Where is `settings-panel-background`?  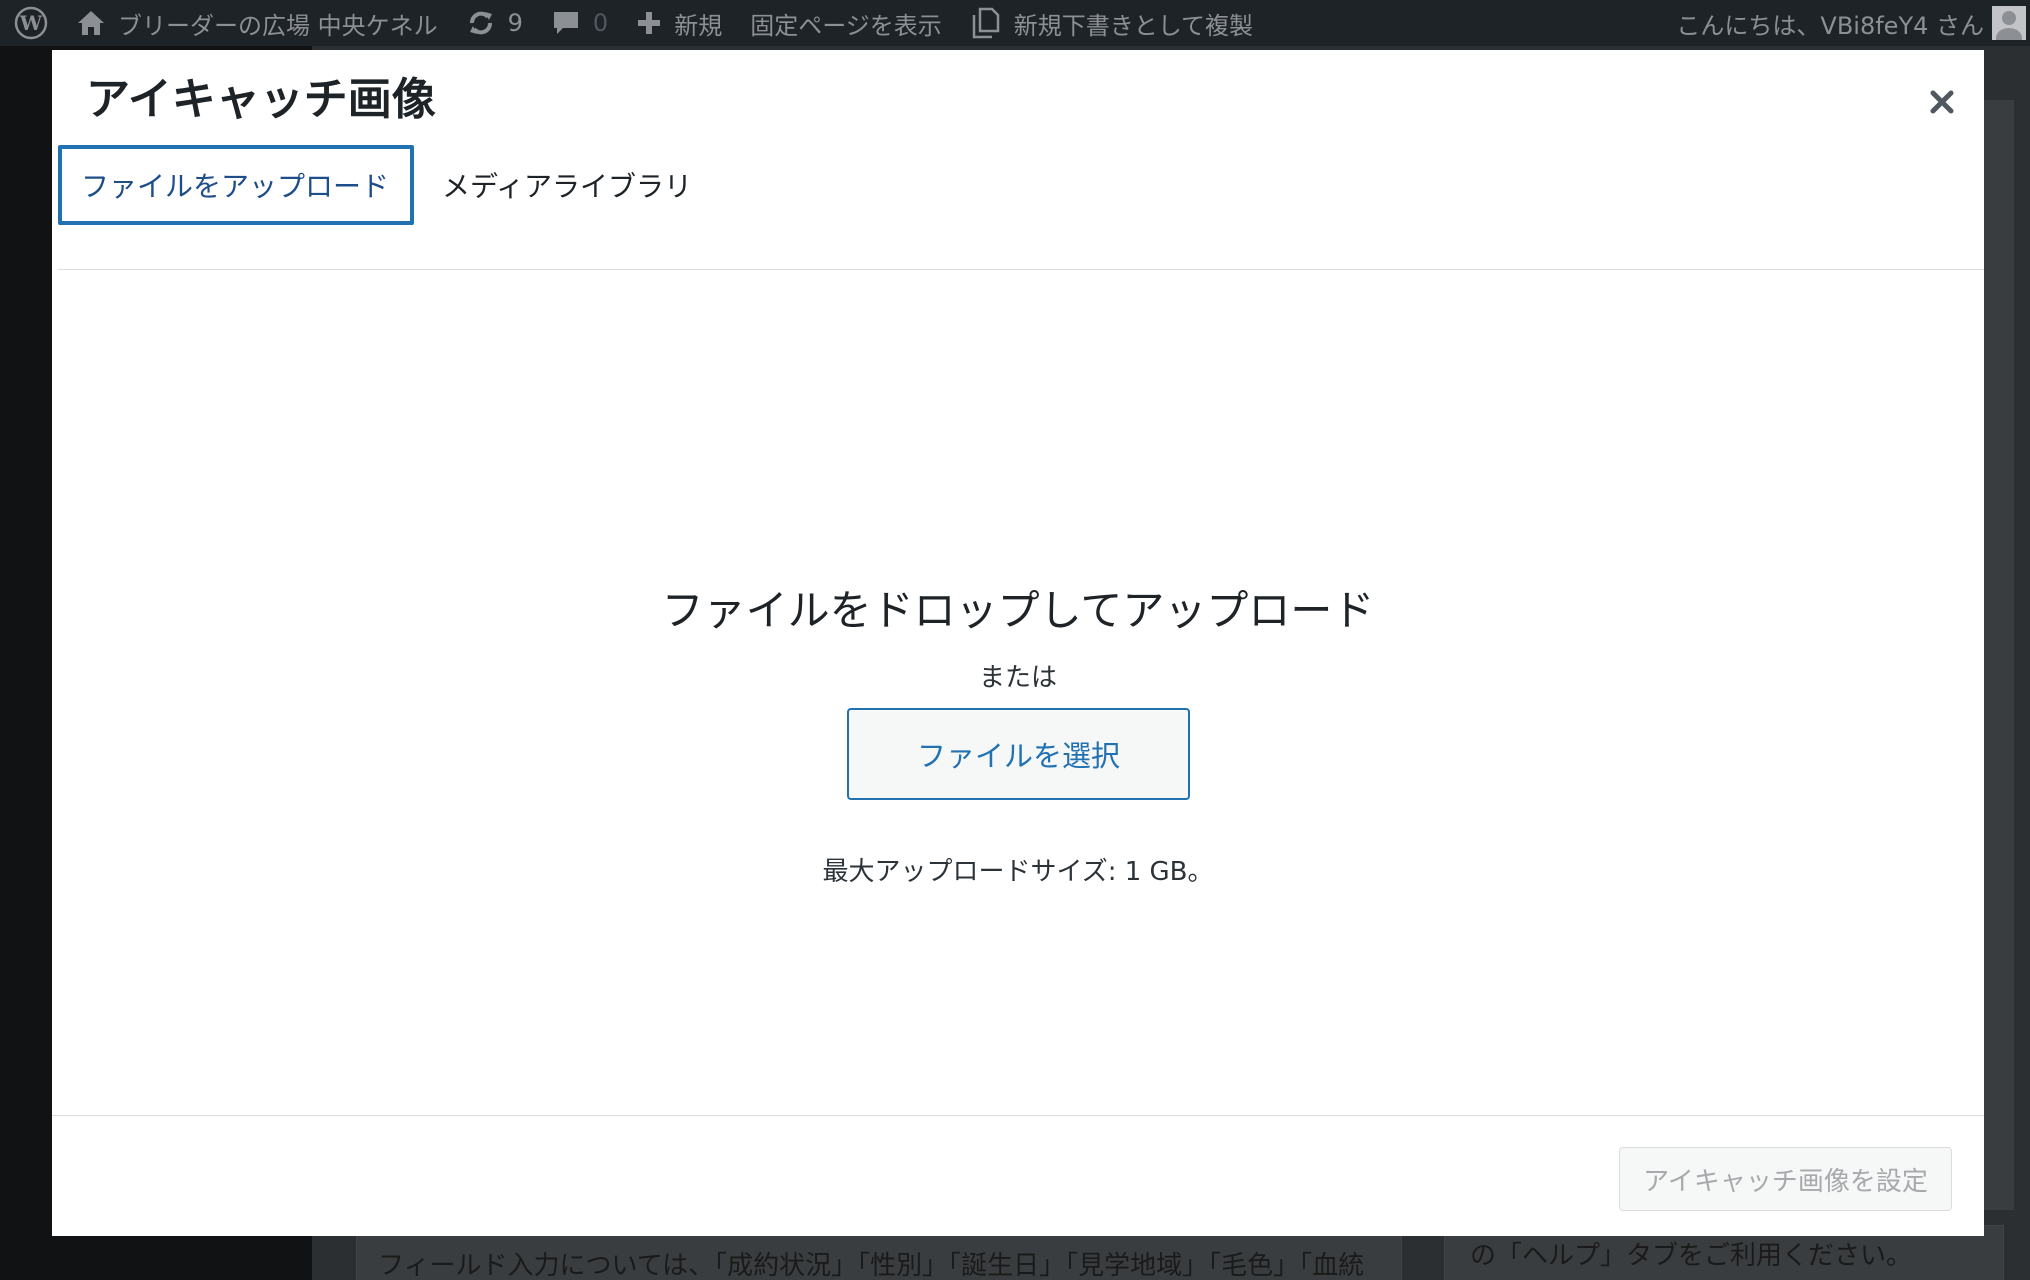
settings-panel-background is located at coordinates (1999, 655).